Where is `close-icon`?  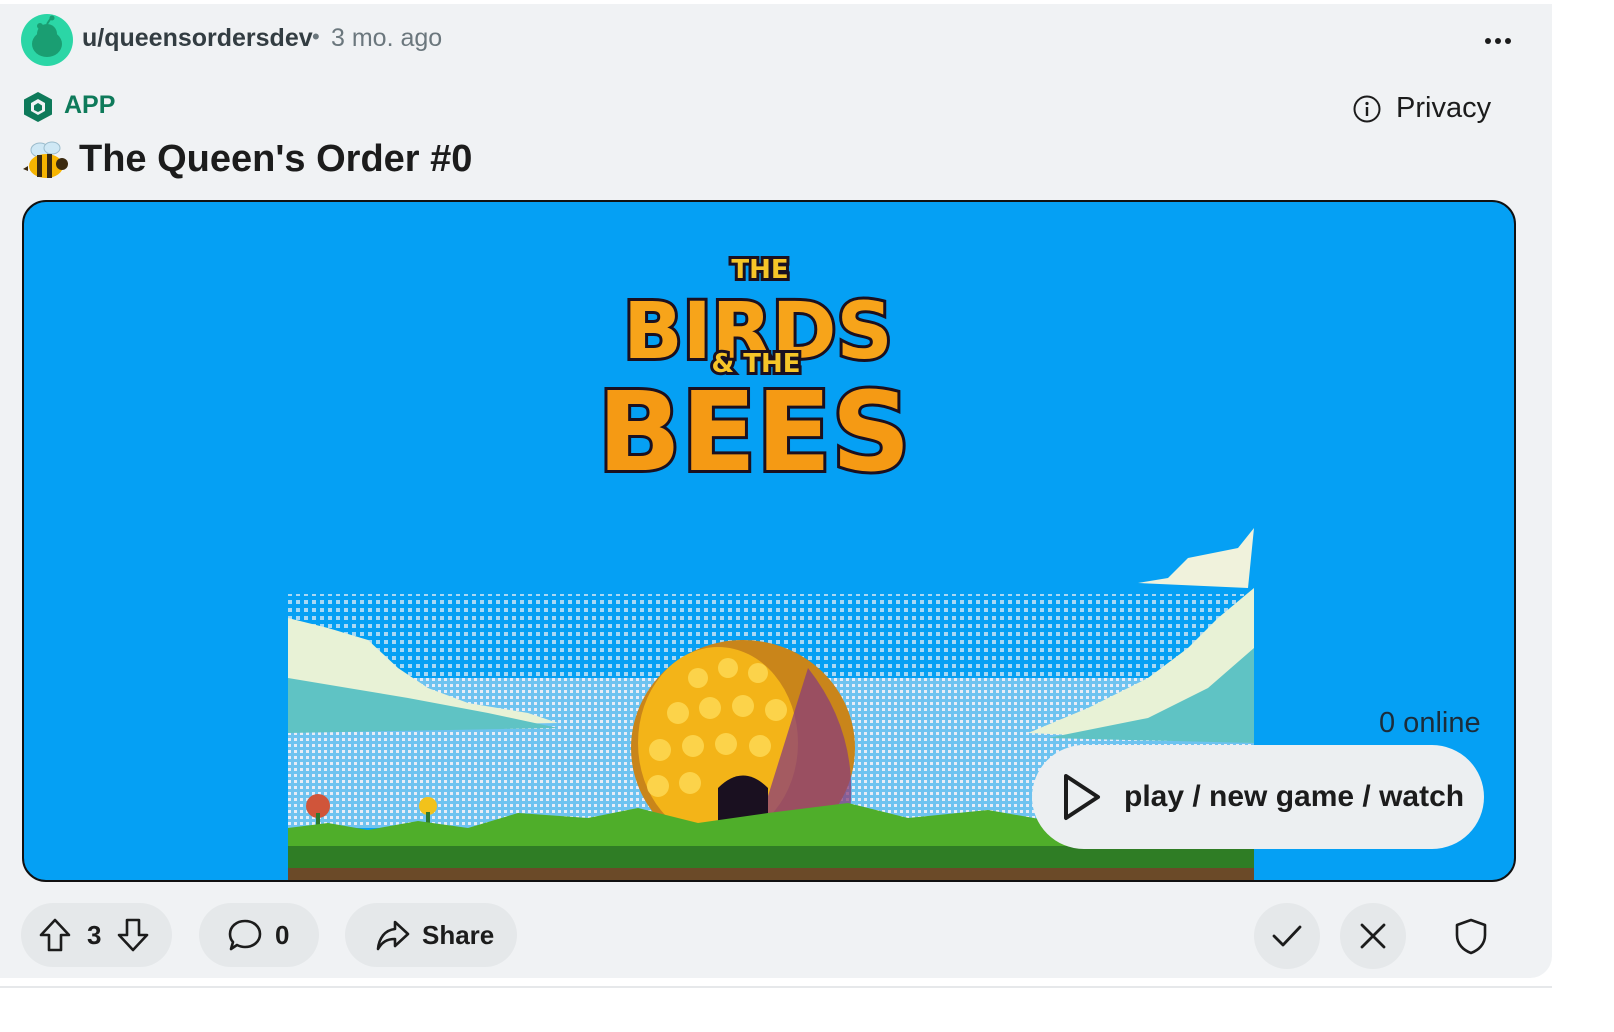
close-icon is located at coordinates (1373, 936).